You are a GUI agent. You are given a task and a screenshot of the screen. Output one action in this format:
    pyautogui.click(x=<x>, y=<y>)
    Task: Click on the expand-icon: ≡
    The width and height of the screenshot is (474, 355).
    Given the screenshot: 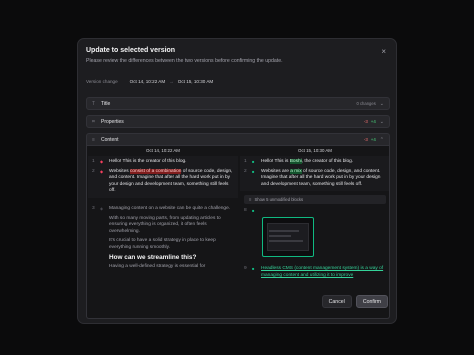 What is the action you would take?
    pyautogui.click(x=250, y=200)
    